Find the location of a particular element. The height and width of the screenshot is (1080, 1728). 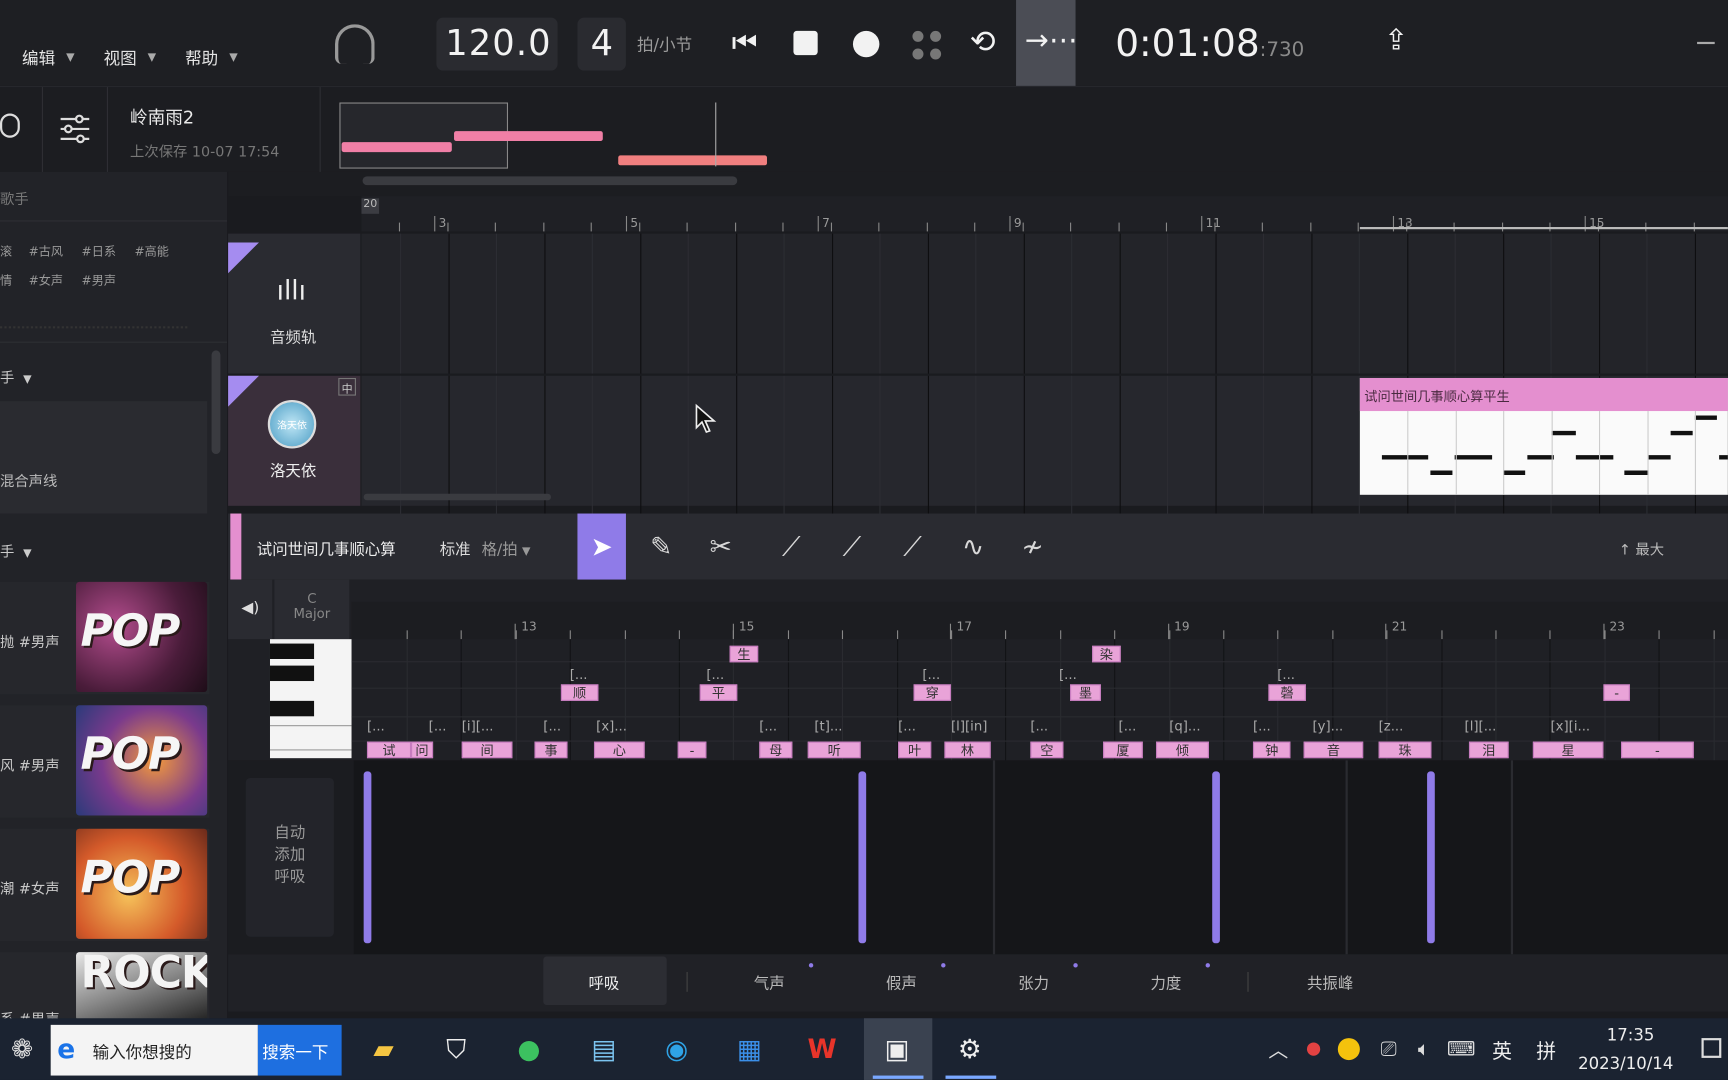

note: 穿 is located at coordinates (932, 692).